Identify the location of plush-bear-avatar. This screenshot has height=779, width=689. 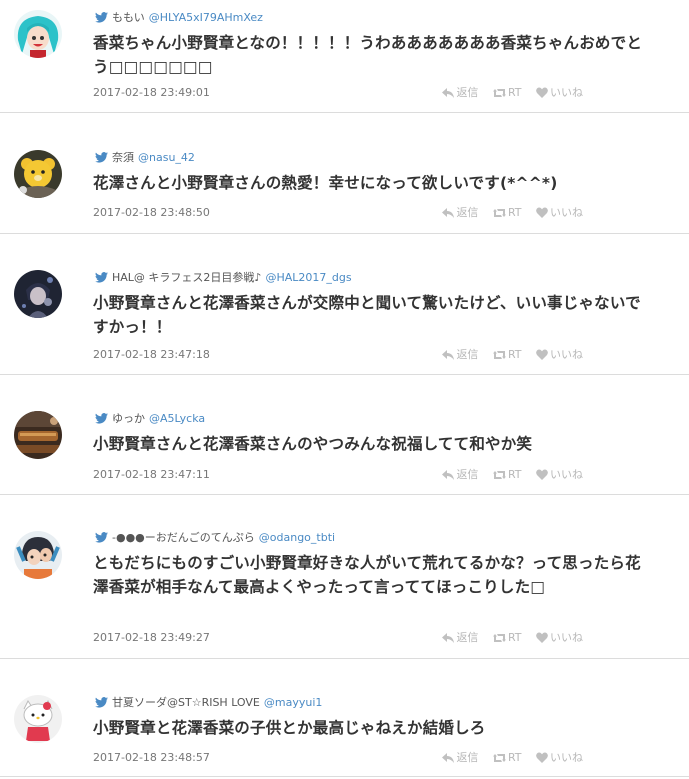
(38, 174).